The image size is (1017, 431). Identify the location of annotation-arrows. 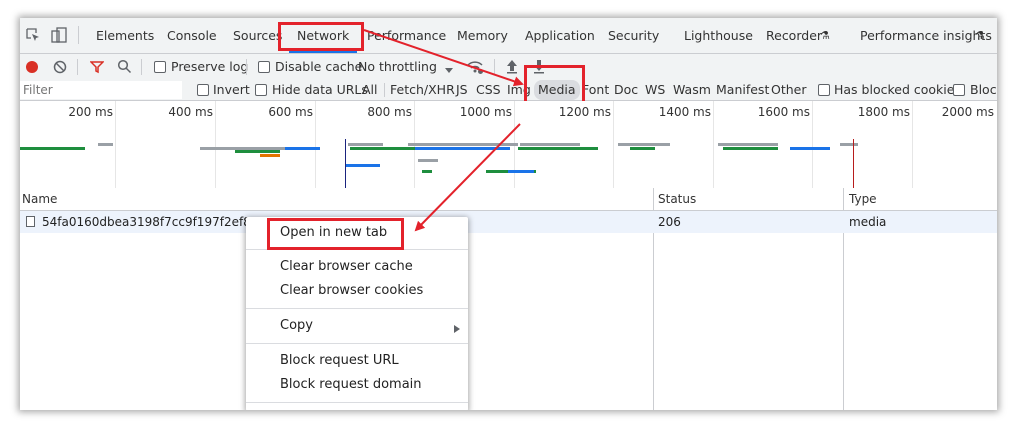
(443, 130).